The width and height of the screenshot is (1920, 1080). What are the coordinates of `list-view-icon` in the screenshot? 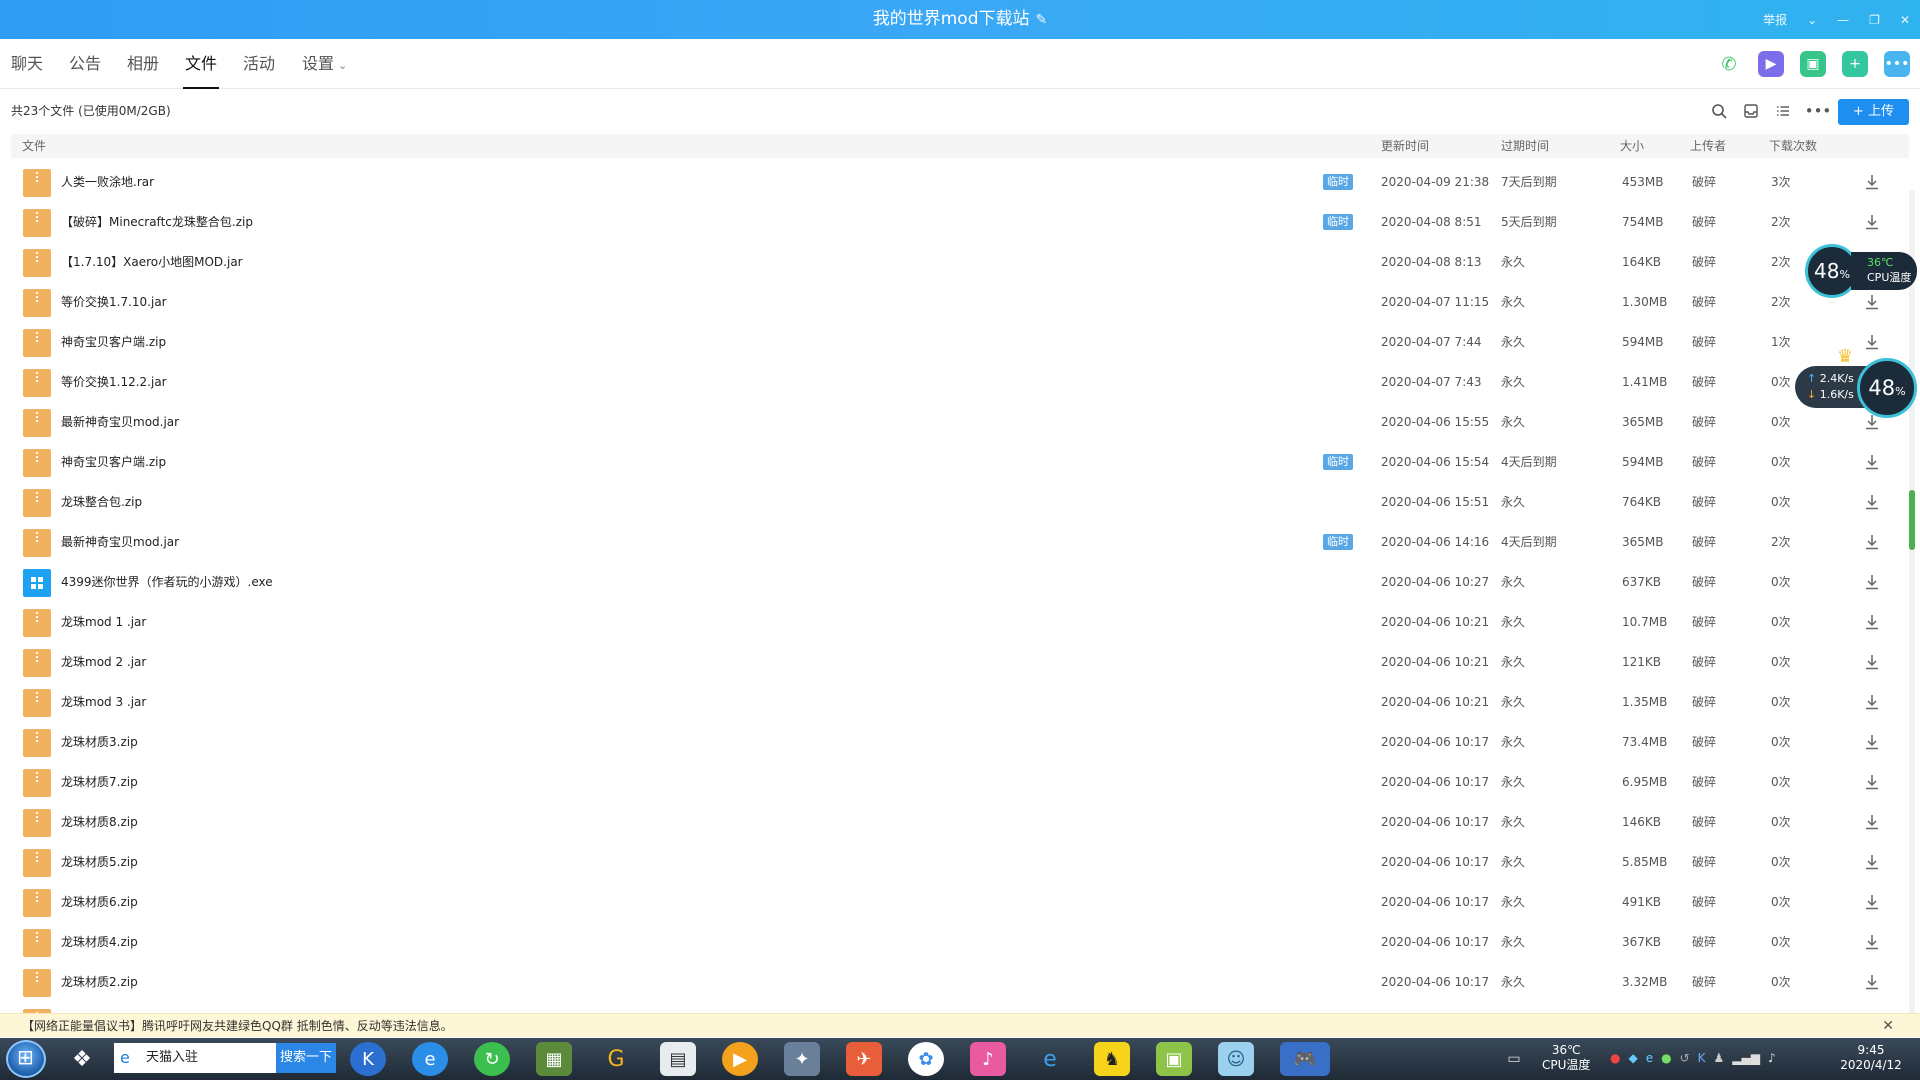 It's located at (1783, 111).